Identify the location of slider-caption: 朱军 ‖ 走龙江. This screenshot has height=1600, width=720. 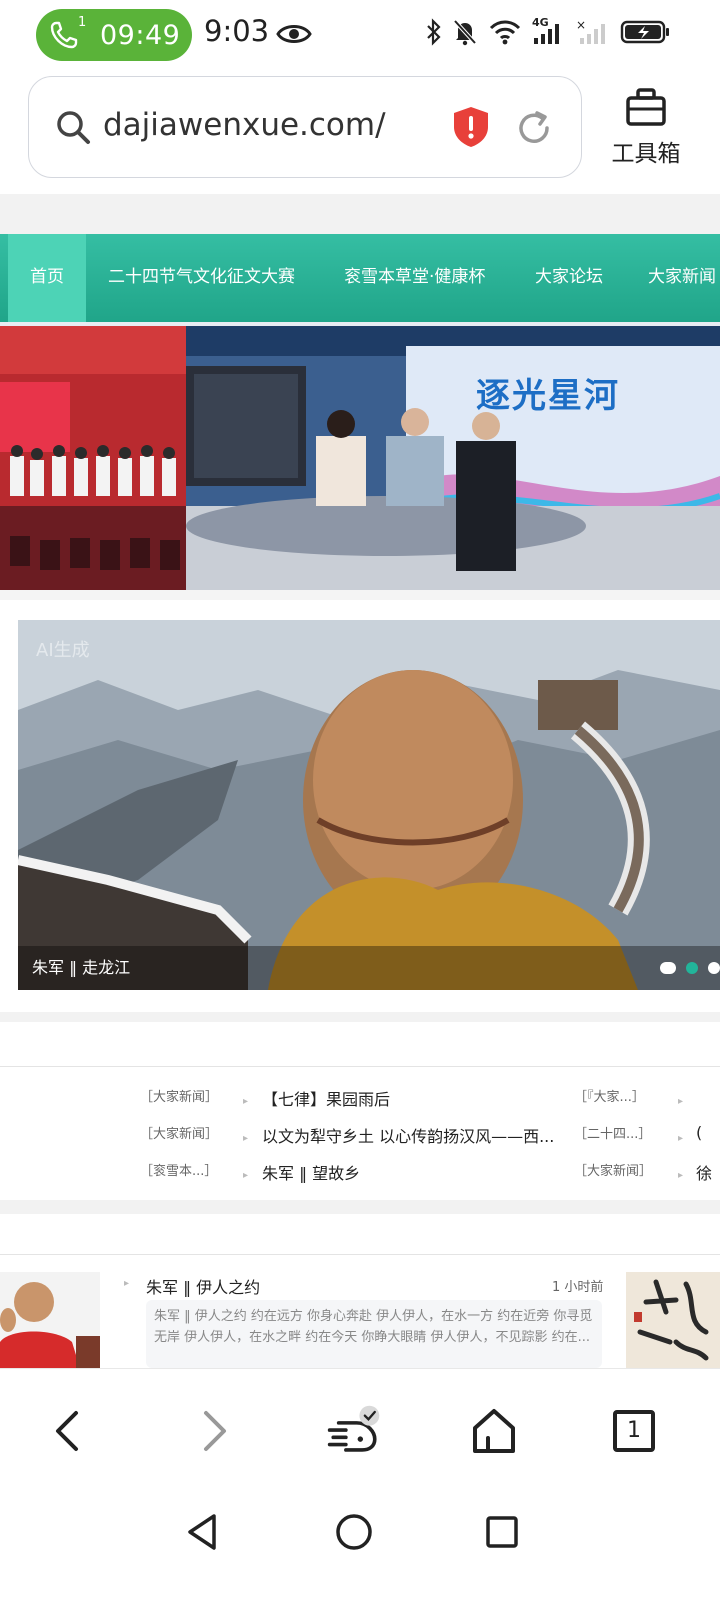
(81, 966).